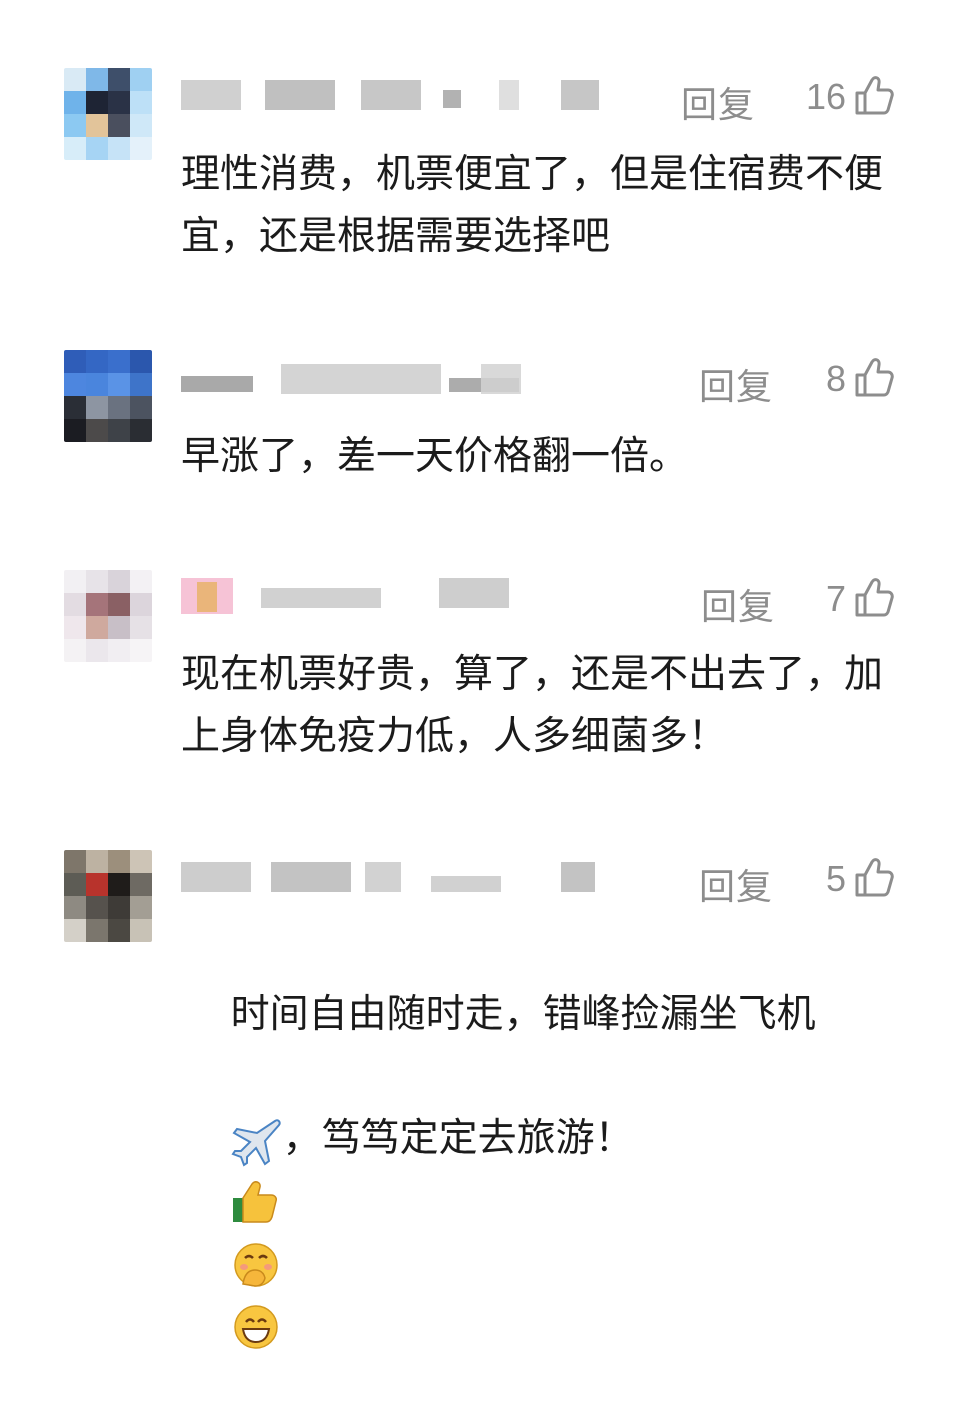 The width and height of the screenshot is (960, 1418). Describe the element at coordinates (256, 1142) in the screenshot. I see `airplane-emoji` at that location.